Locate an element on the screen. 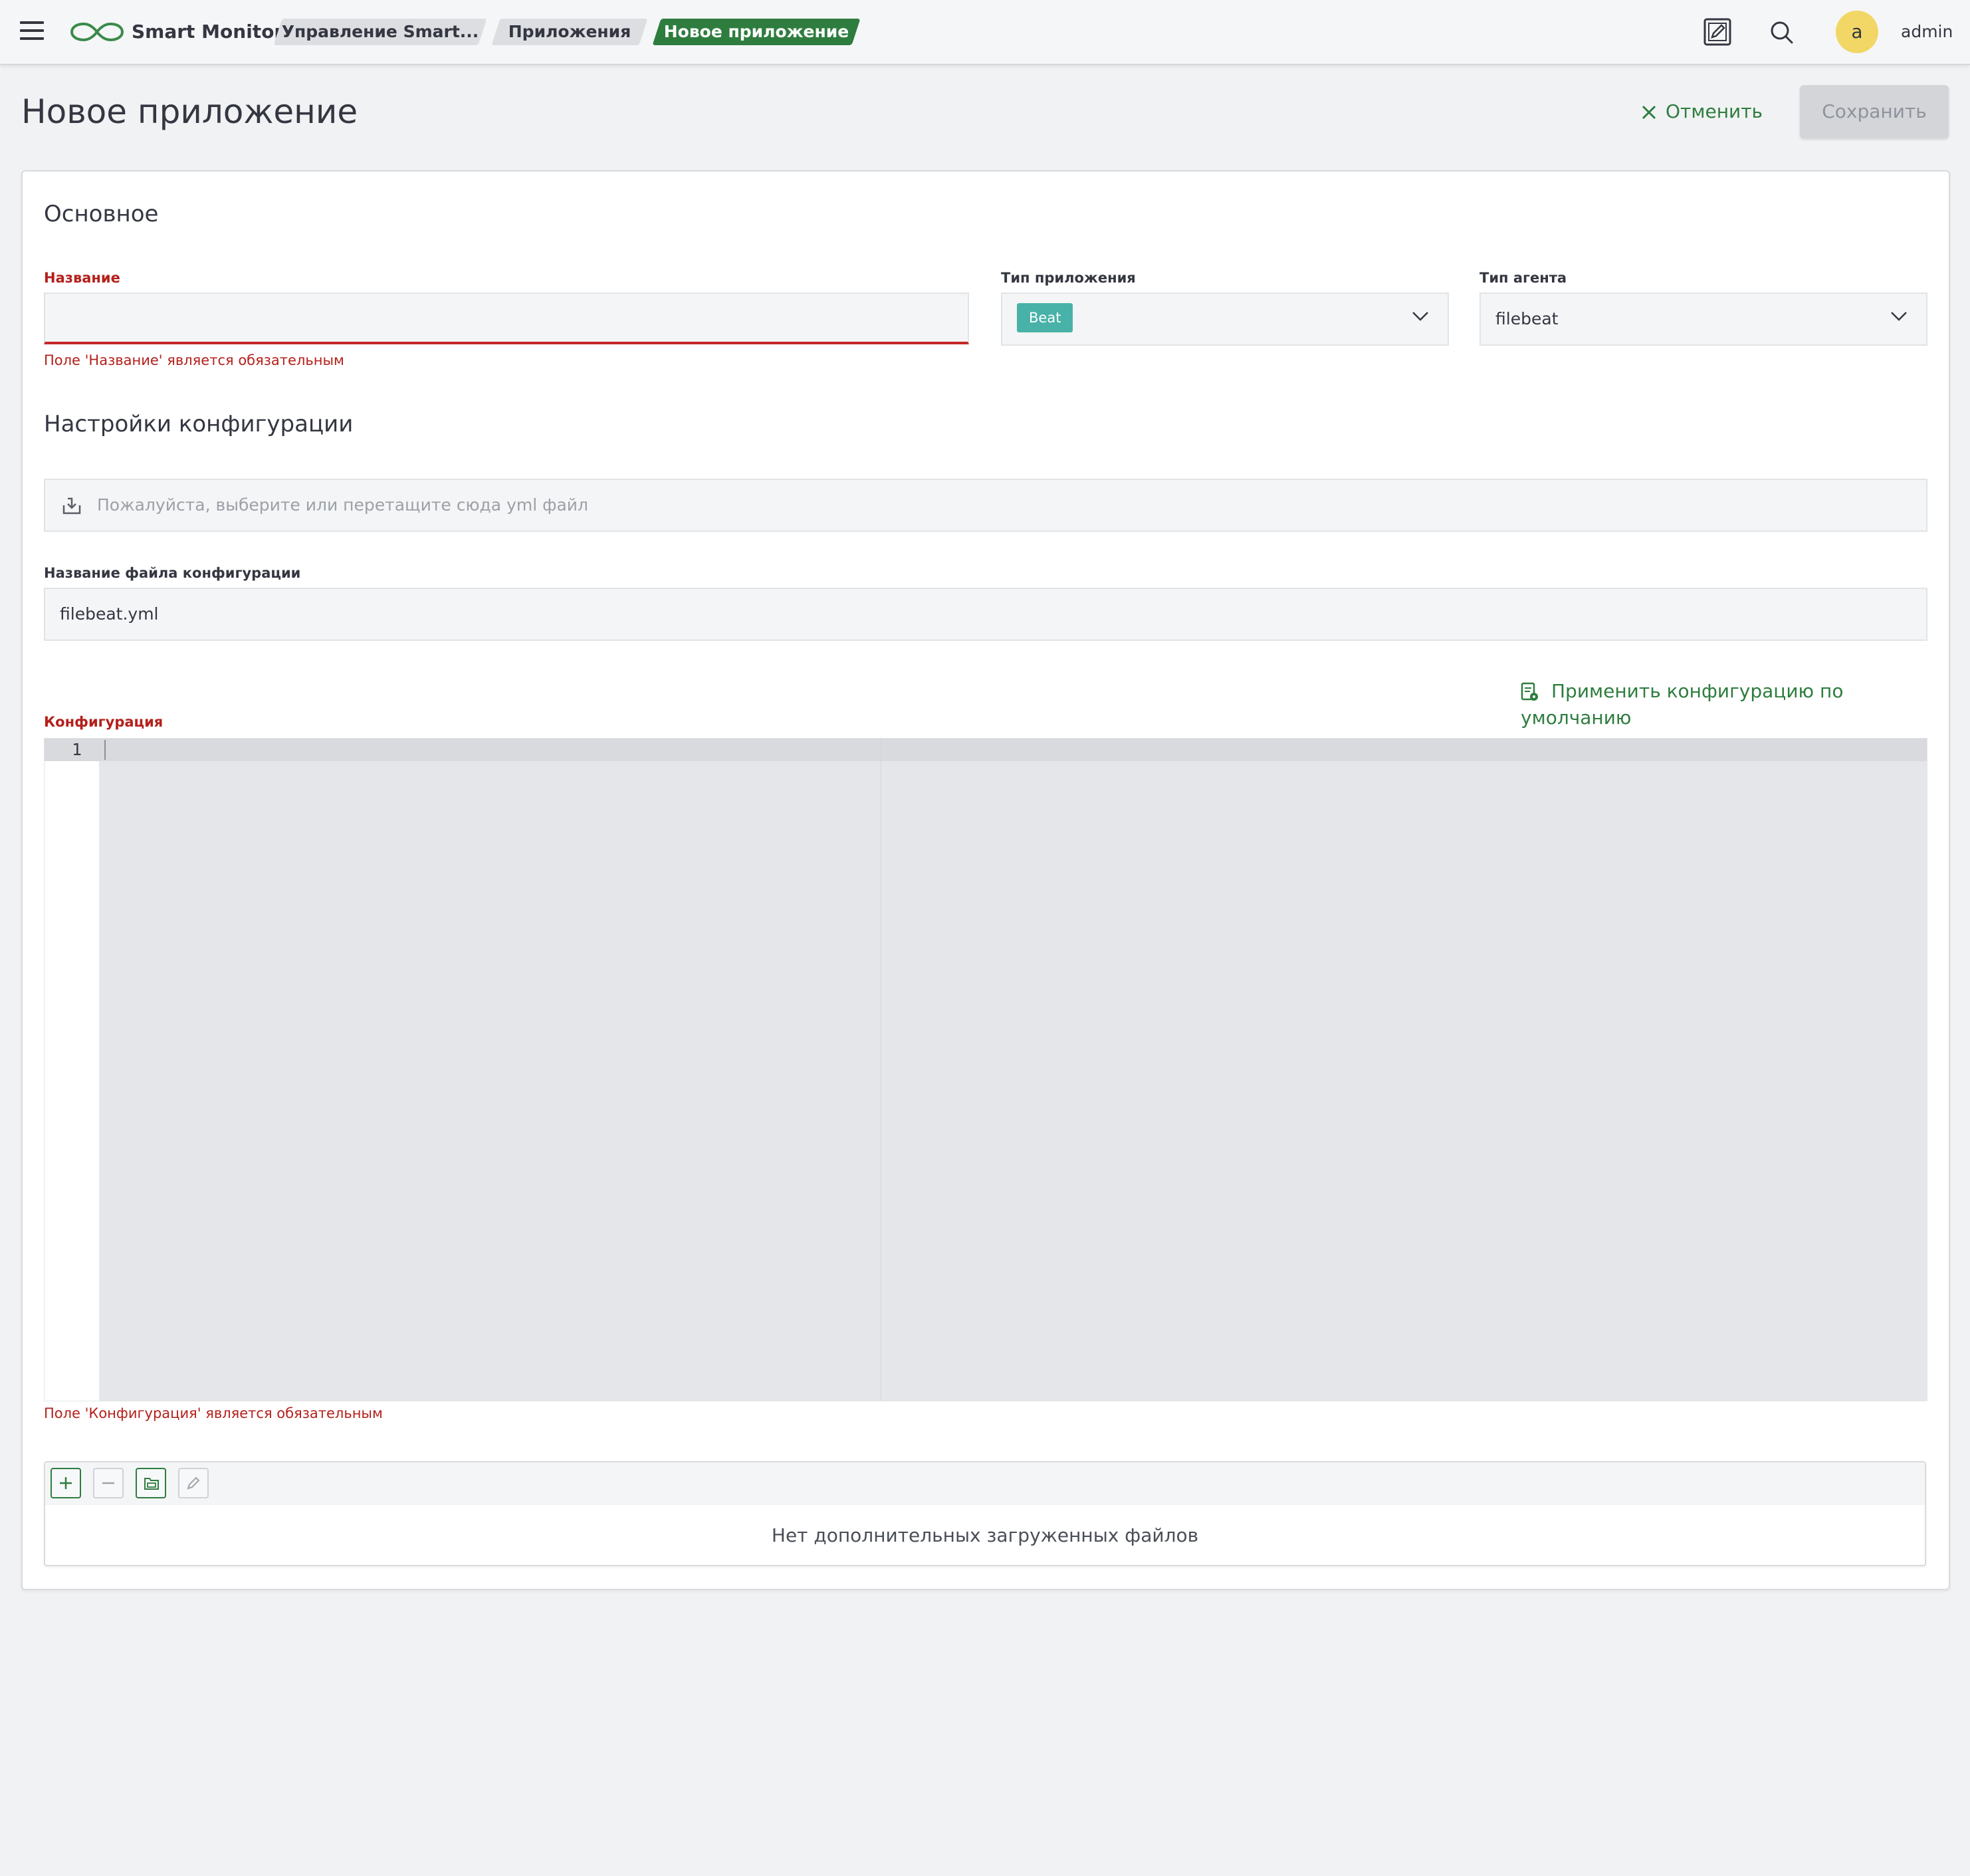  text-cursor is located at coordinates (105, 750).